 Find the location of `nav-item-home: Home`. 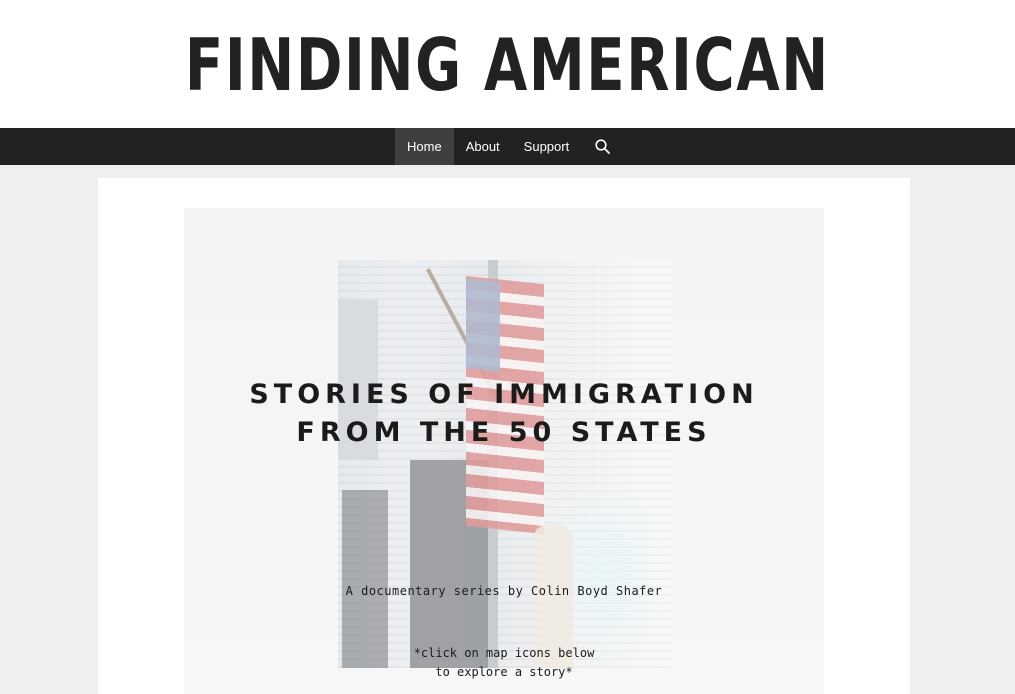

nav-item-home: Home is located at coordinates (424, 146).